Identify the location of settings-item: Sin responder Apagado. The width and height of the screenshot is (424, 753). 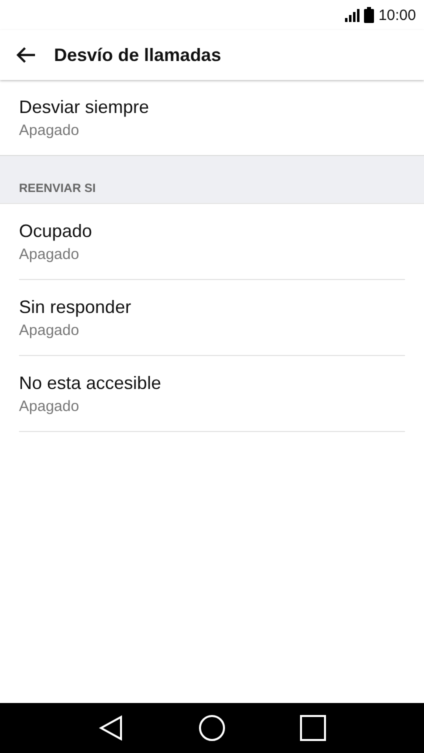
(212, 318).